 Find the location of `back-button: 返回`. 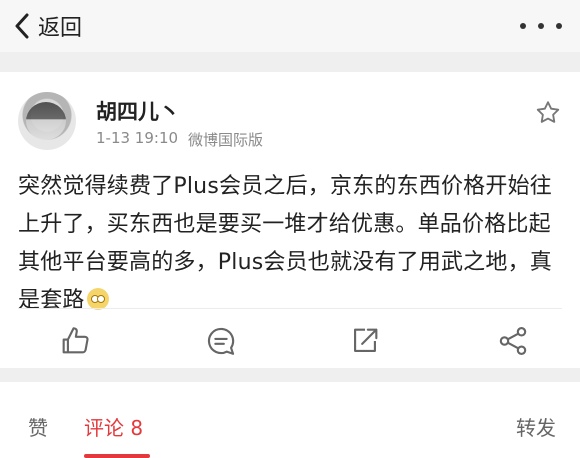

back-button: 返回 is located at coordinates (48, 26).